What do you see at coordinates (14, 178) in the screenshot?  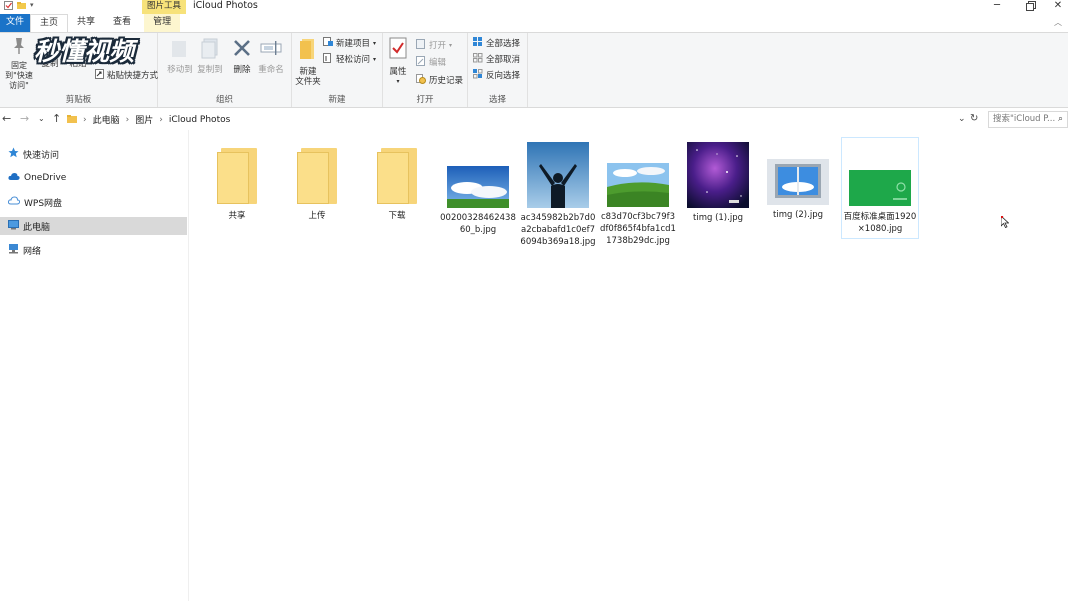 I see `cloud-icon` at bounding box center [14, 178].